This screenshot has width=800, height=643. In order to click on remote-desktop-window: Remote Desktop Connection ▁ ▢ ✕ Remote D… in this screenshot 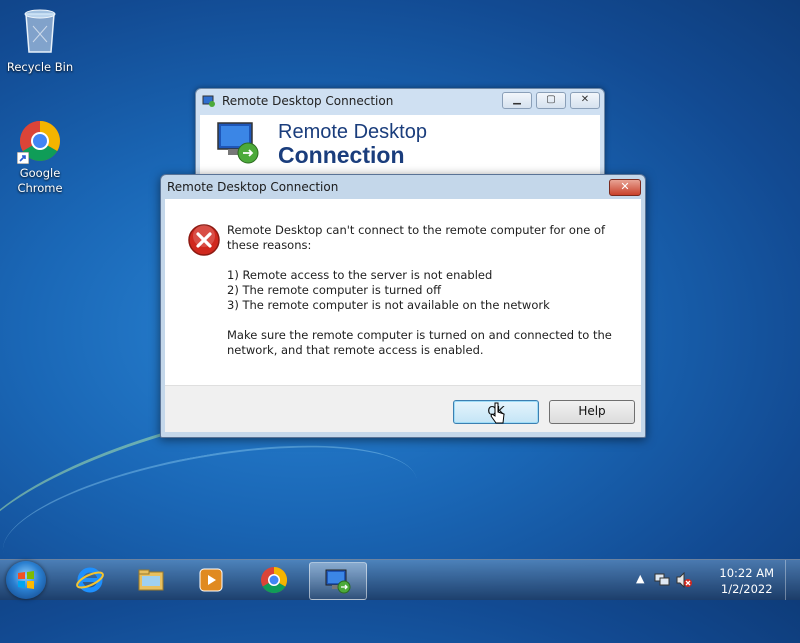, I will do `click(400, 136)`.